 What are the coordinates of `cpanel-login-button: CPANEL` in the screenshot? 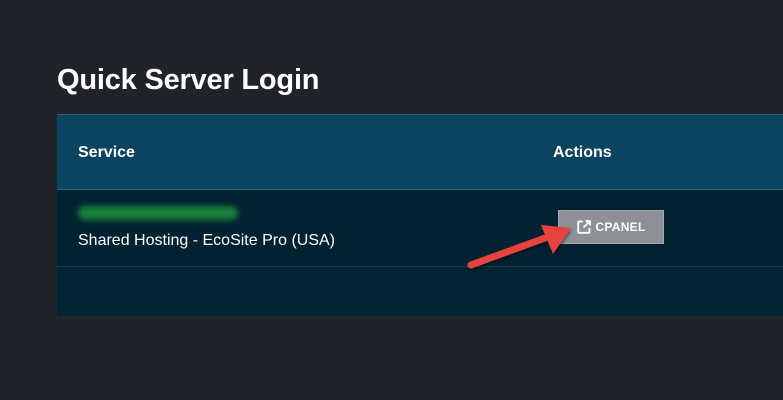 It's located at (611, 227).